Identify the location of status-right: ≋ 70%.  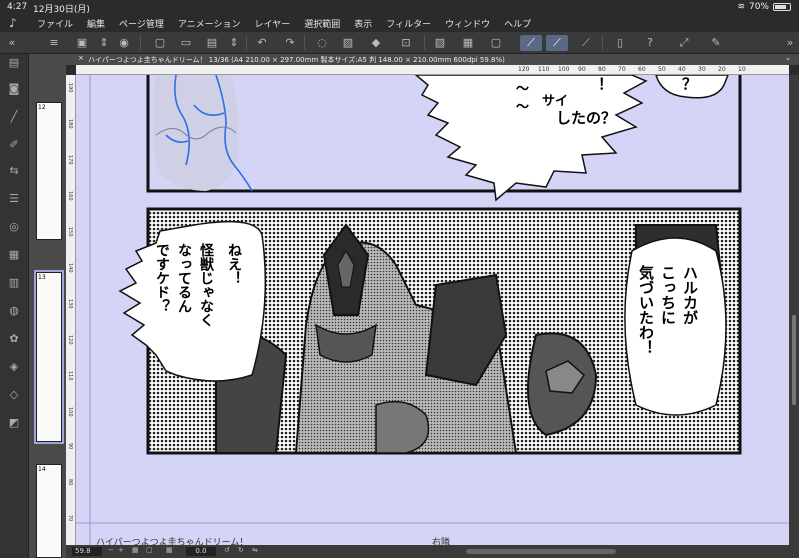
(764, 7).